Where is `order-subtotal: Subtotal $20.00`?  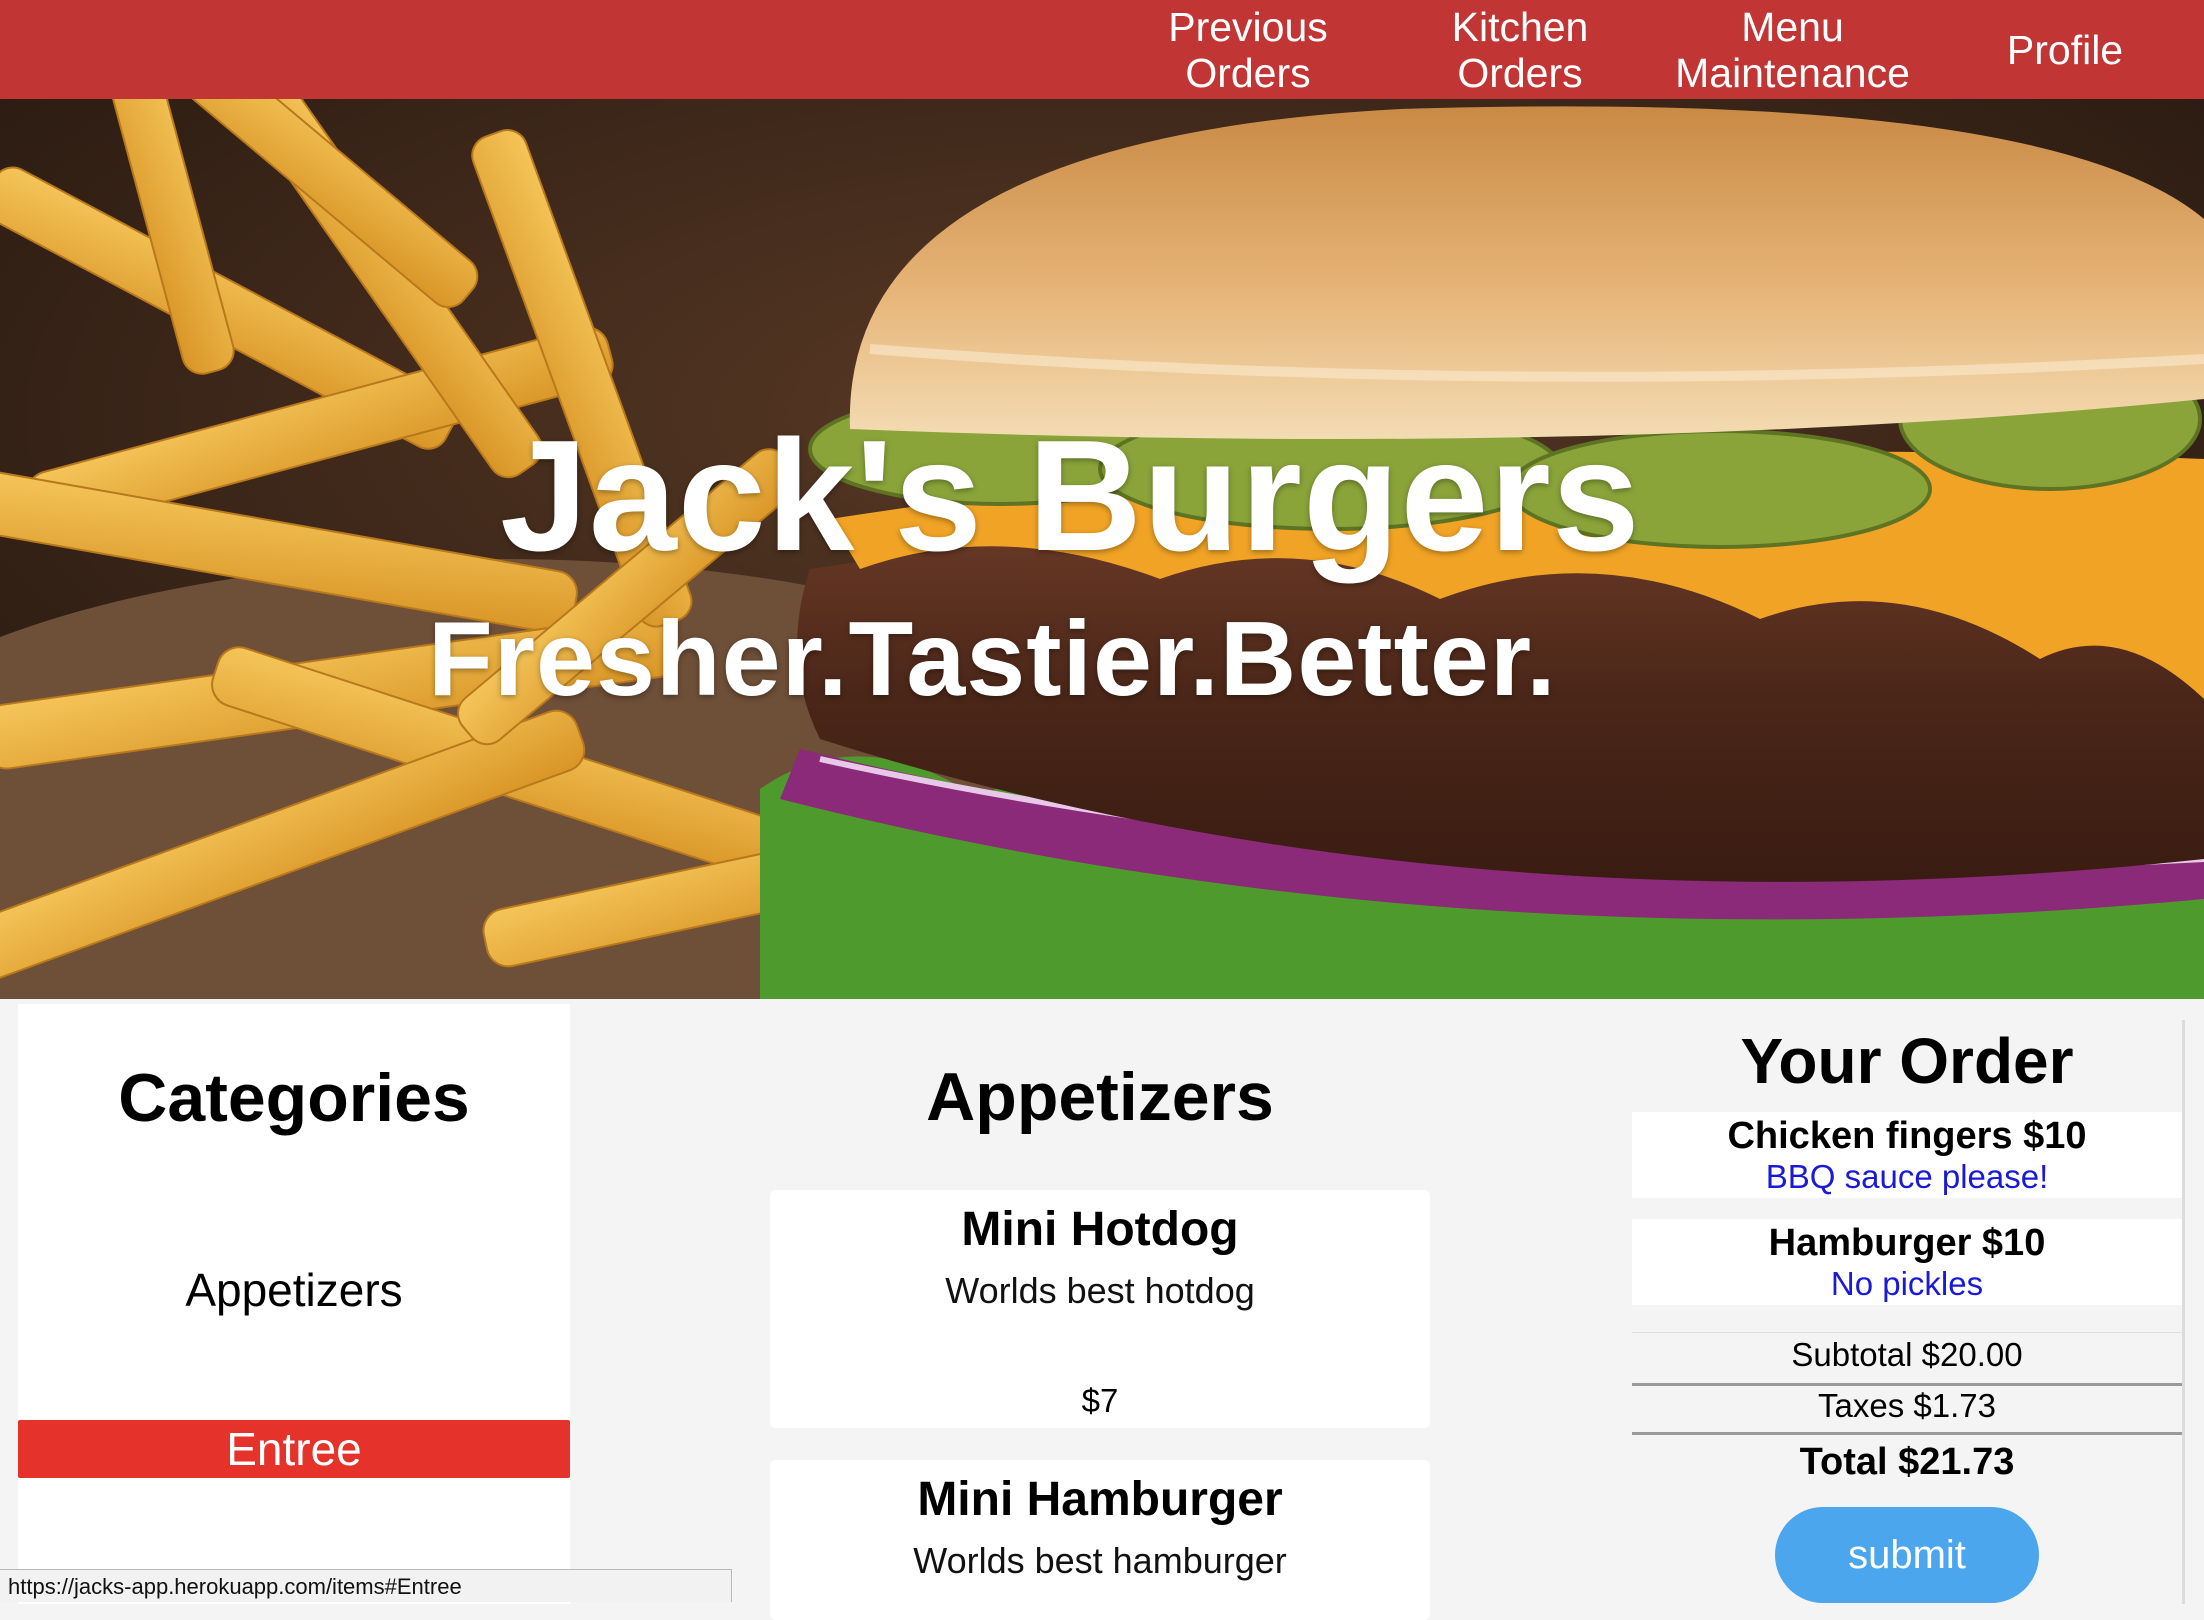
order-subtotal: Subtotal $20.00 is located at coordinates (1907, 1359).